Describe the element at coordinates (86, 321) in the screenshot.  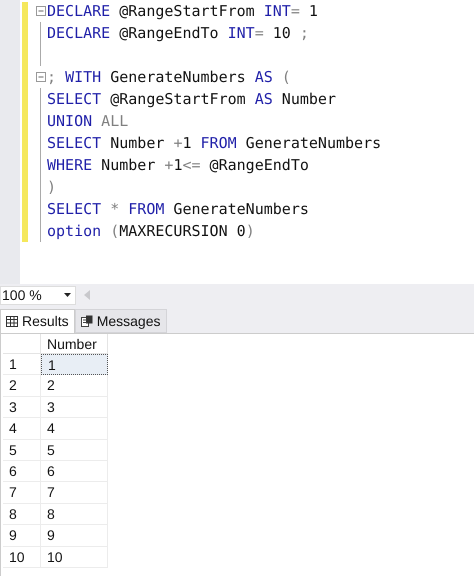
I see `document-icon` at that location.